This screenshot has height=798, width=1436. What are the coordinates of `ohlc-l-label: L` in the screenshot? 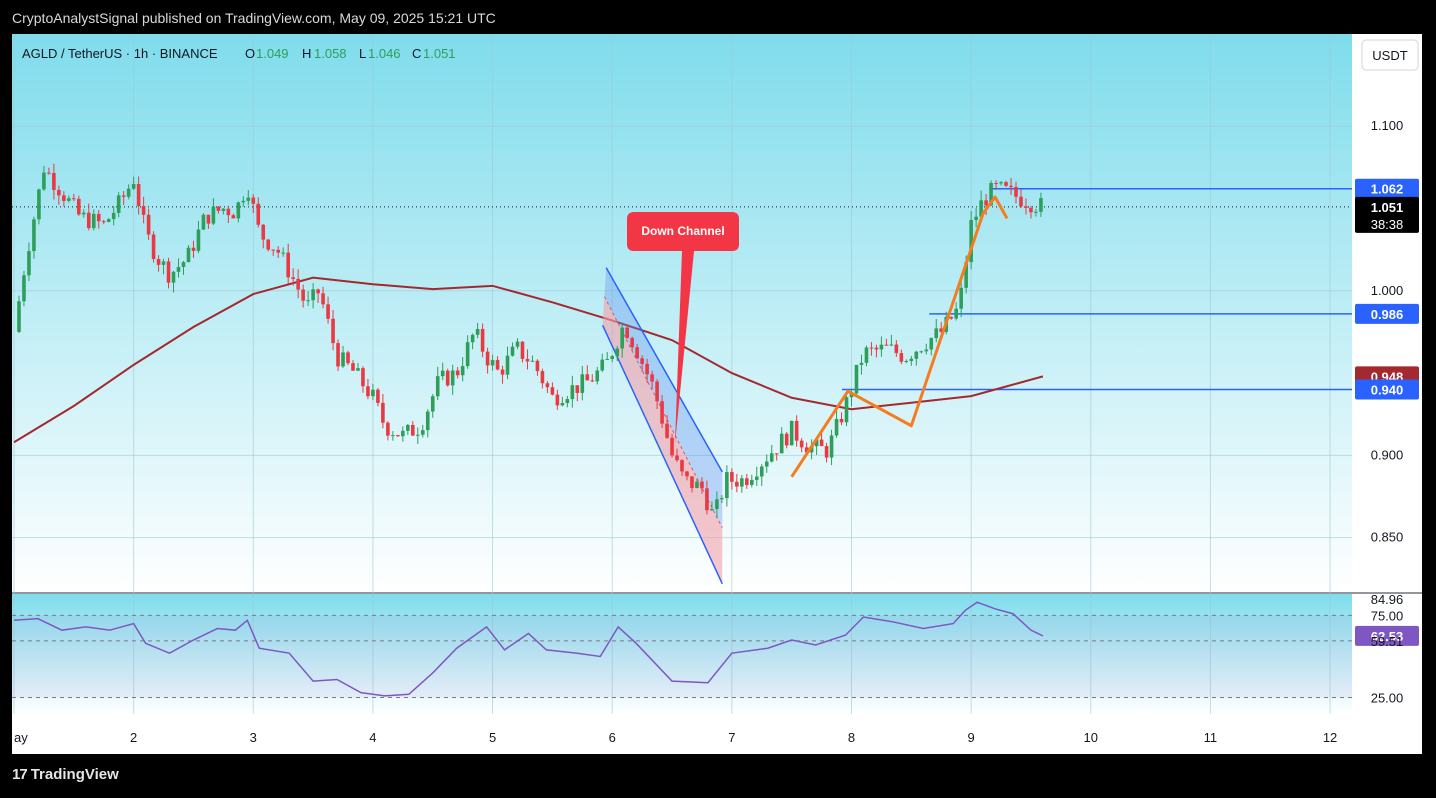 It's located at (362, 53).